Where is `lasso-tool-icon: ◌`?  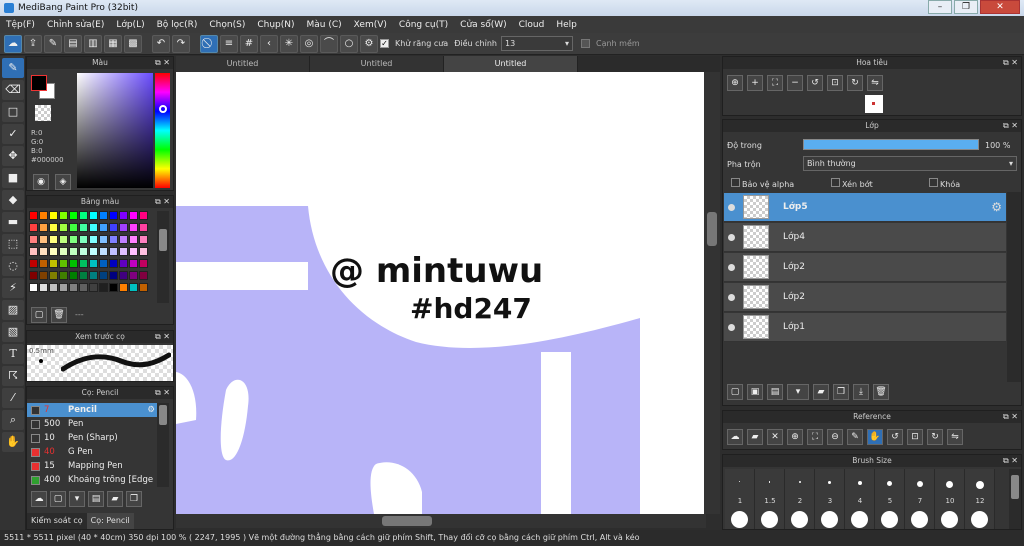 lasso-tool-icon: ◌ is located at coordinates (13, 266).